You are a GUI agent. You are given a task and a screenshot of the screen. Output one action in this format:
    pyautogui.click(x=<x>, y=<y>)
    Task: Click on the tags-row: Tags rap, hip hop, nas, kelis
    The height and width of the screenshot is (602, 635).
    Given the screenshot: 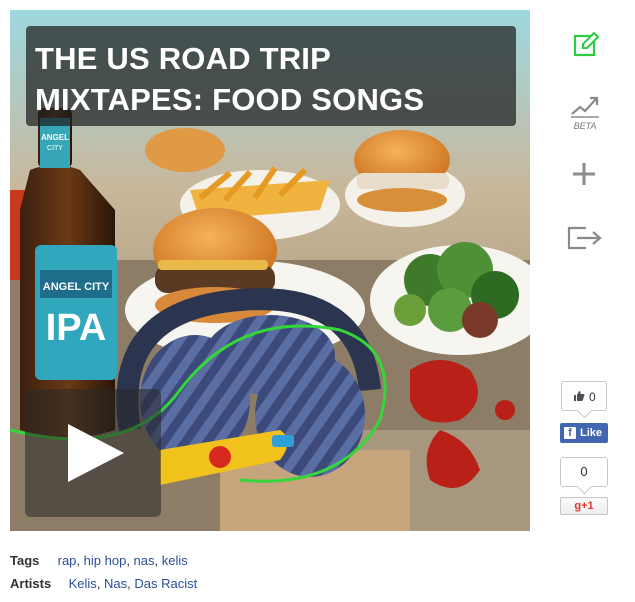 What is the action you would take?
    pyautogui.click(x=99, y=560)
    